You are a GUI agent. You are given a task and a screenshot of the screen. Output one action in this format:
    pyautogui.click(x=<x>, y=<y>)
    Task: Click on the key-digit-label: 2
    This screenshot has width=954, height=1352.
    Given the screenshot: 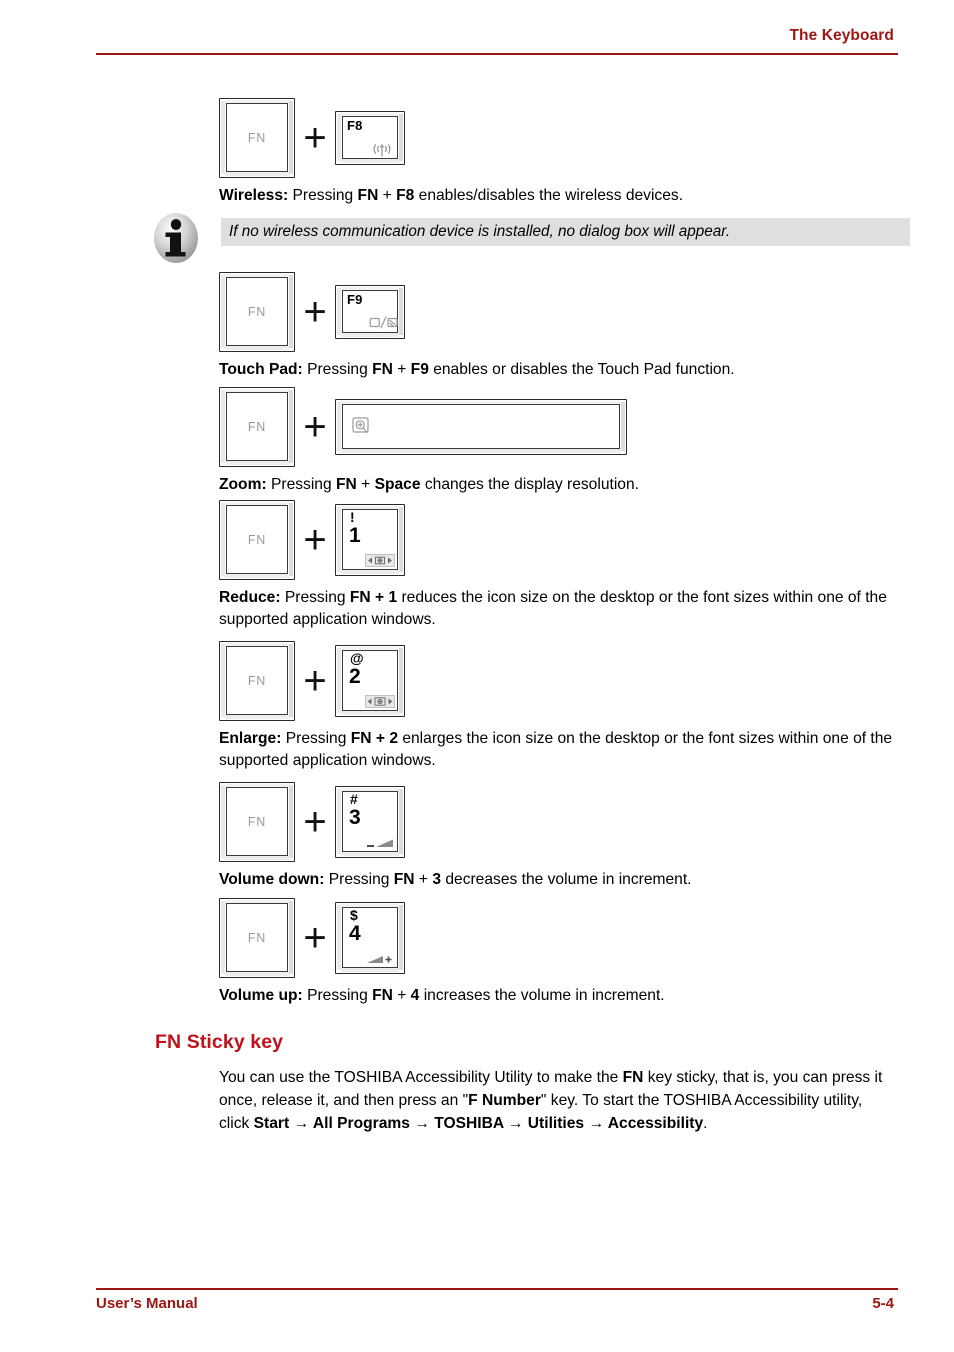 What is the action you would take?
    pyautogui.click(x=355, y=676)
    